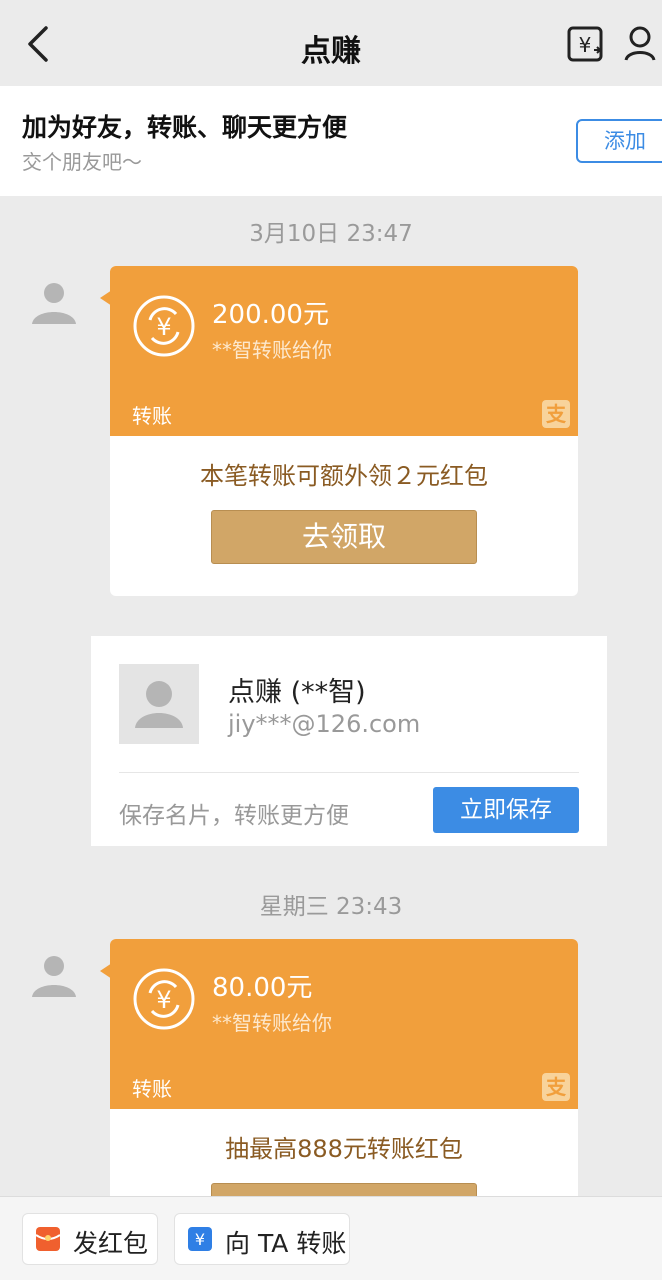 The height and width of the screenshot is (1280, 662). What do you see at coordinates (344, 1189) in the screenshot?
I see `claim-button` at bounding box center [344, 1189].